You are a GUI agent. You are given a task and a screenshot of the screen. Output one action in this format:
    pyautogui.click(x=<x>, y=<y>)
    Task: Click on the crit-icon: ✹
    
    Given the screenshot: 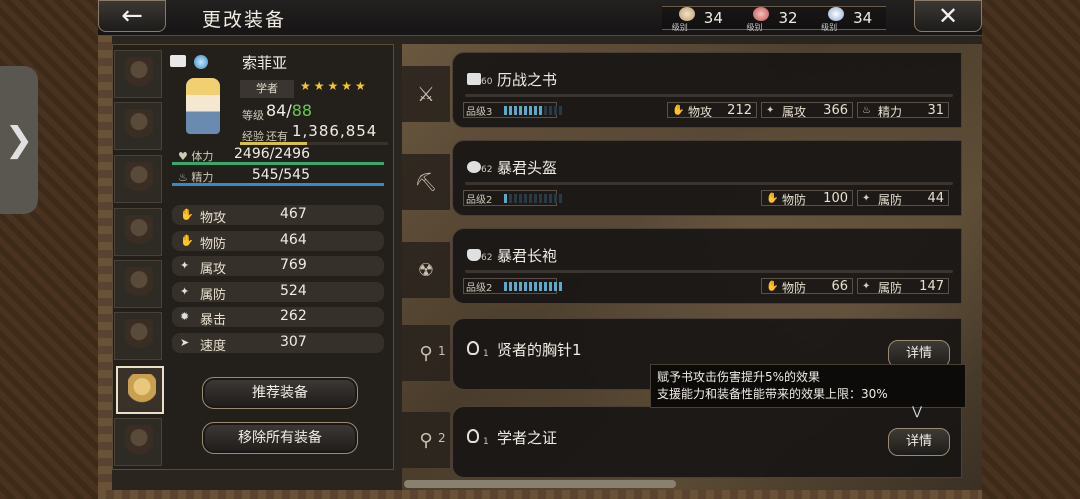 What is the action you would take?
    pyautogui.click(x=185, y=316)
    